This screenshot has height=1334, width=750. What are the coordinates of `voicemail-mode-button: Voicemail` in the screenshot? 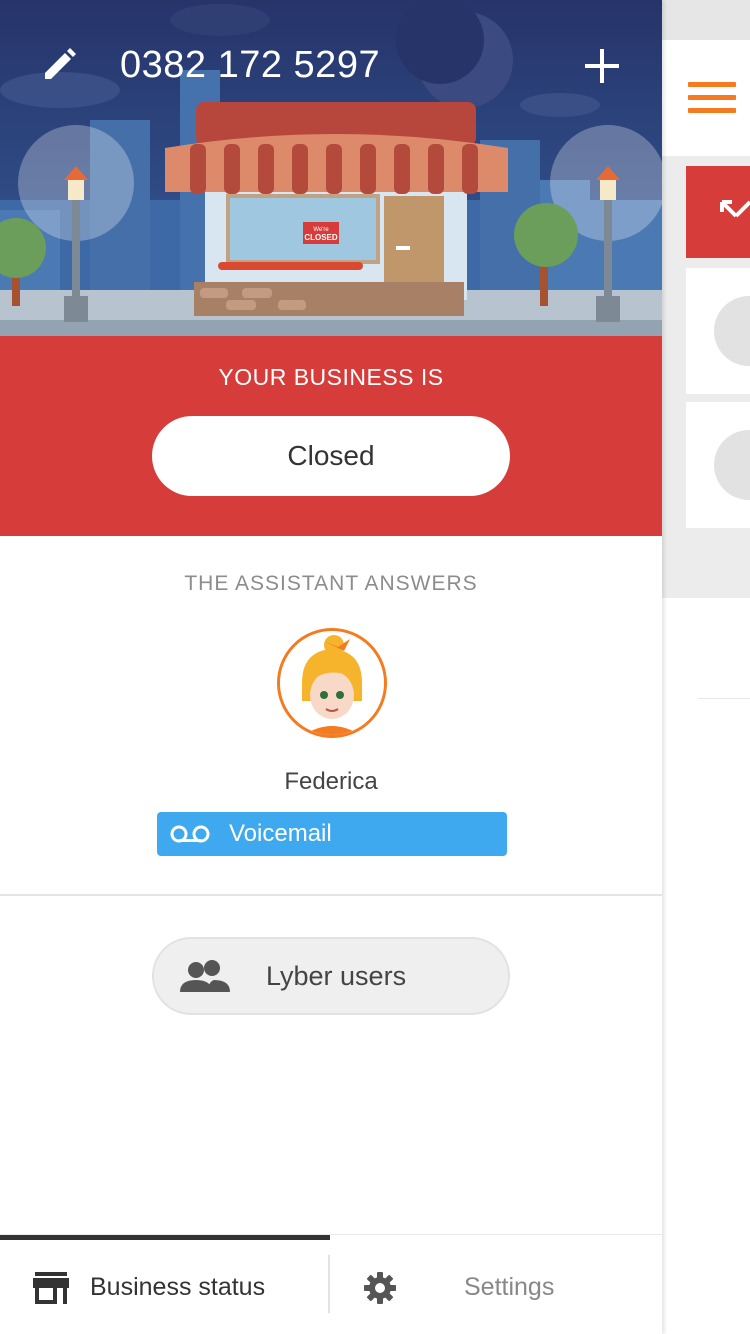 It's located at (332, 834).